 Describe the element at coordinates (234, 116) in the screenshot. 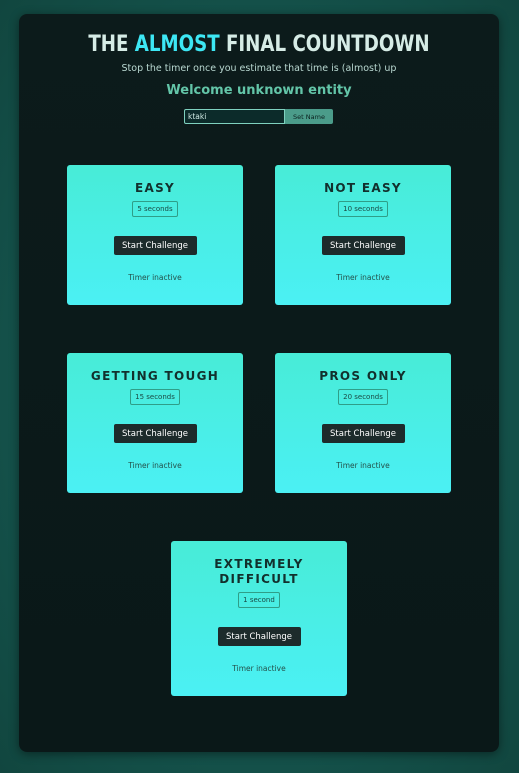

I see `name-input` at that location.